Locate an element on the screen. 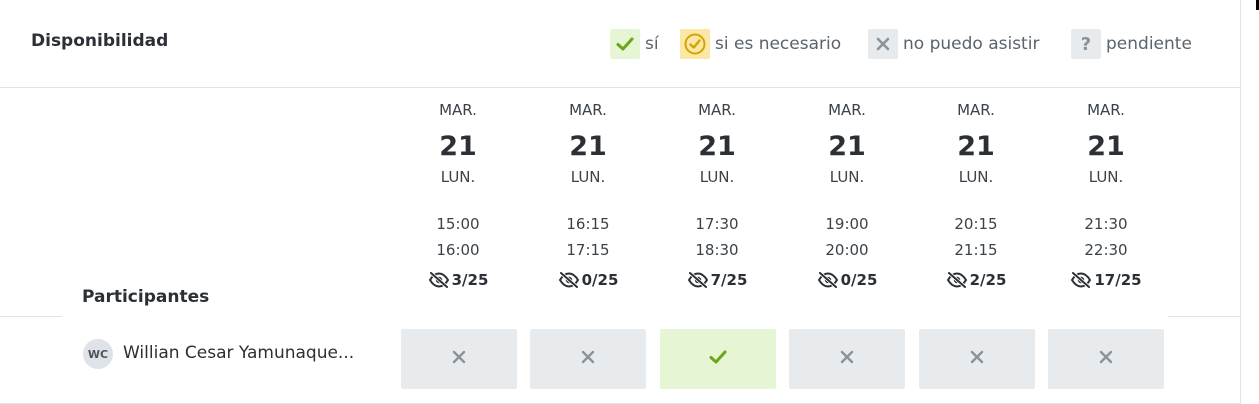 This screenshot has width=1259, height=404. question-icon: ? is located at coordinates (1086, 44).